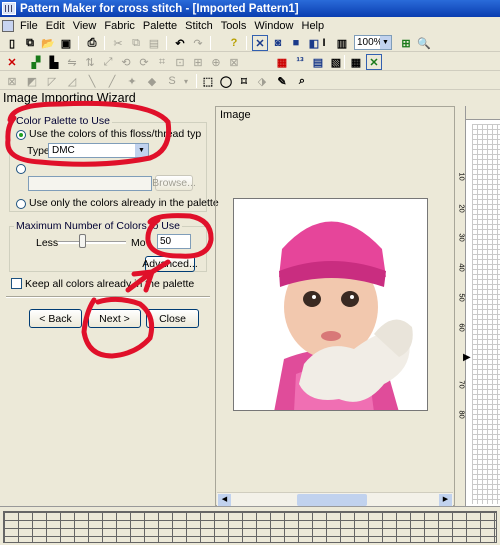 The width and height of the screenshot is (500, 545). Describe the element at coordinates (174, 241) in the screenshot. I see `max-colors-input: 50` at that location.